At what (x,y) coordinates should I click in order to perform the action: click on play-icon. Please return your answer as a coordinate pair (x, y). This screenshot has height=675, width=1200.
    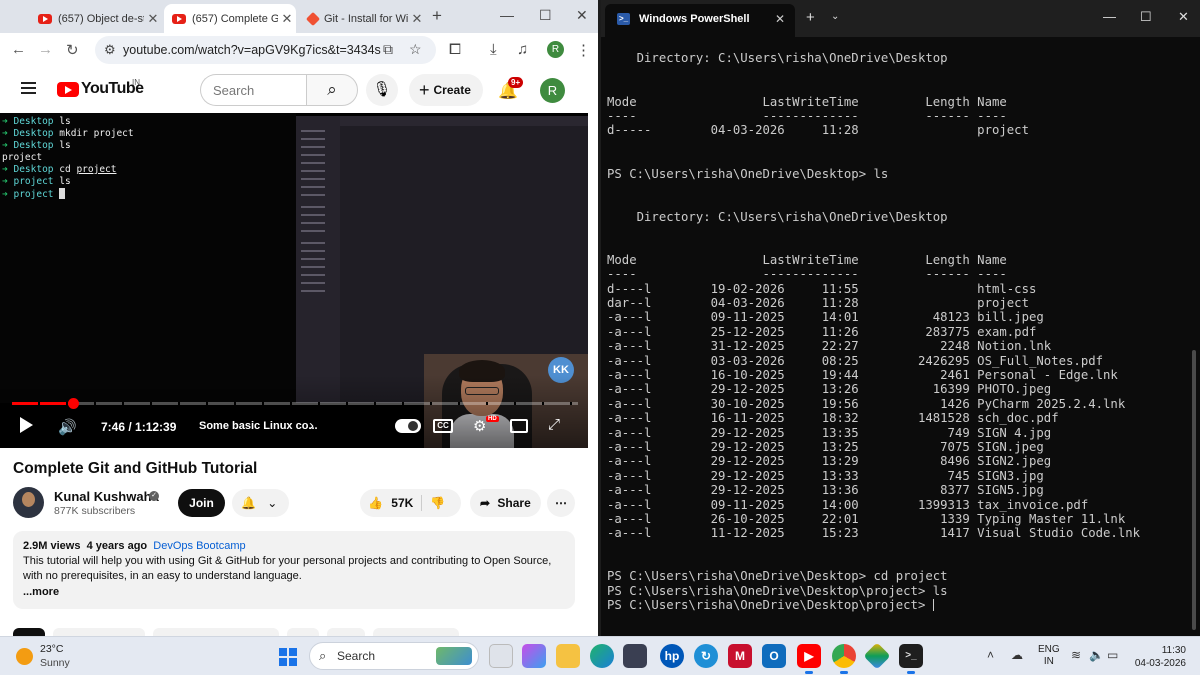
    Looking at the image, I should click on (26, 425).